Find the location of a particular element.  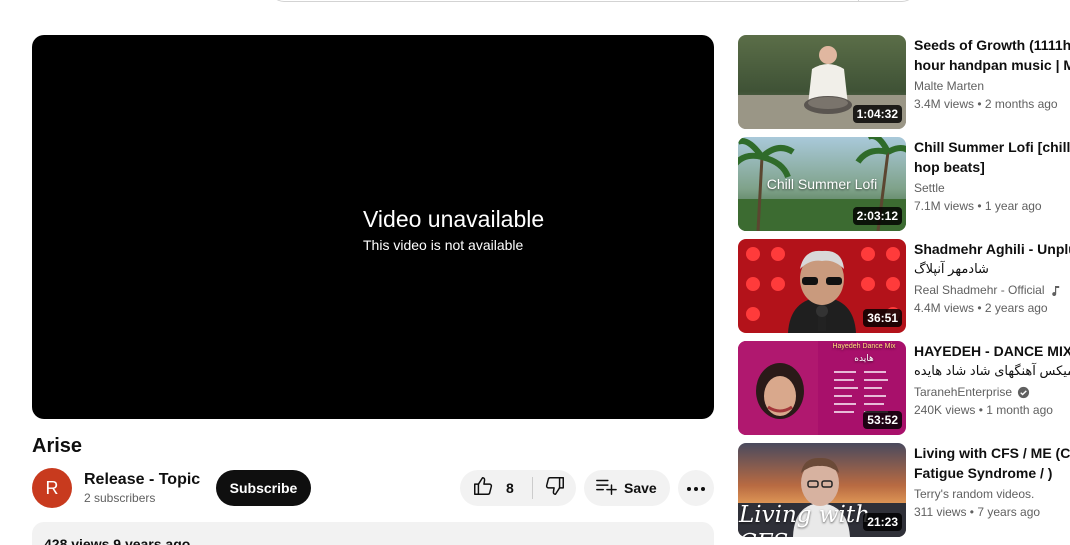

save-label: Save is located at coordinates (640, 488).